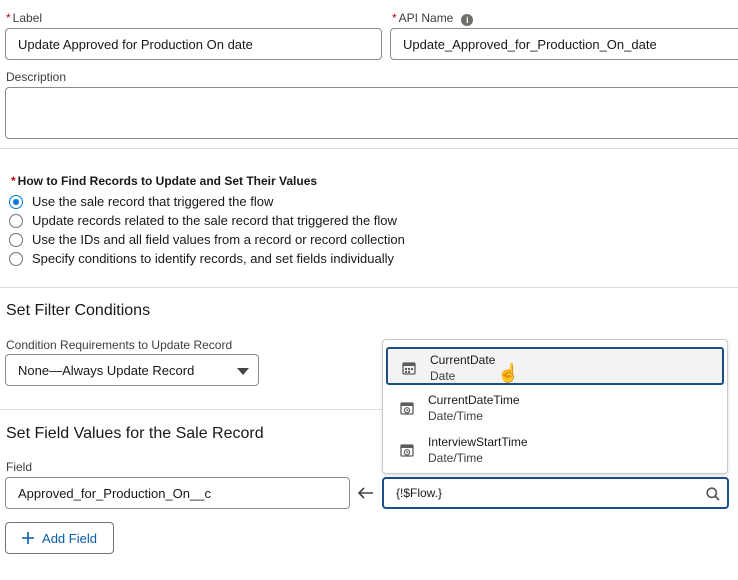  I want to click on dropdown-option-currentdatetime: CurrentDateTime Date/Time, so click(555, 408).